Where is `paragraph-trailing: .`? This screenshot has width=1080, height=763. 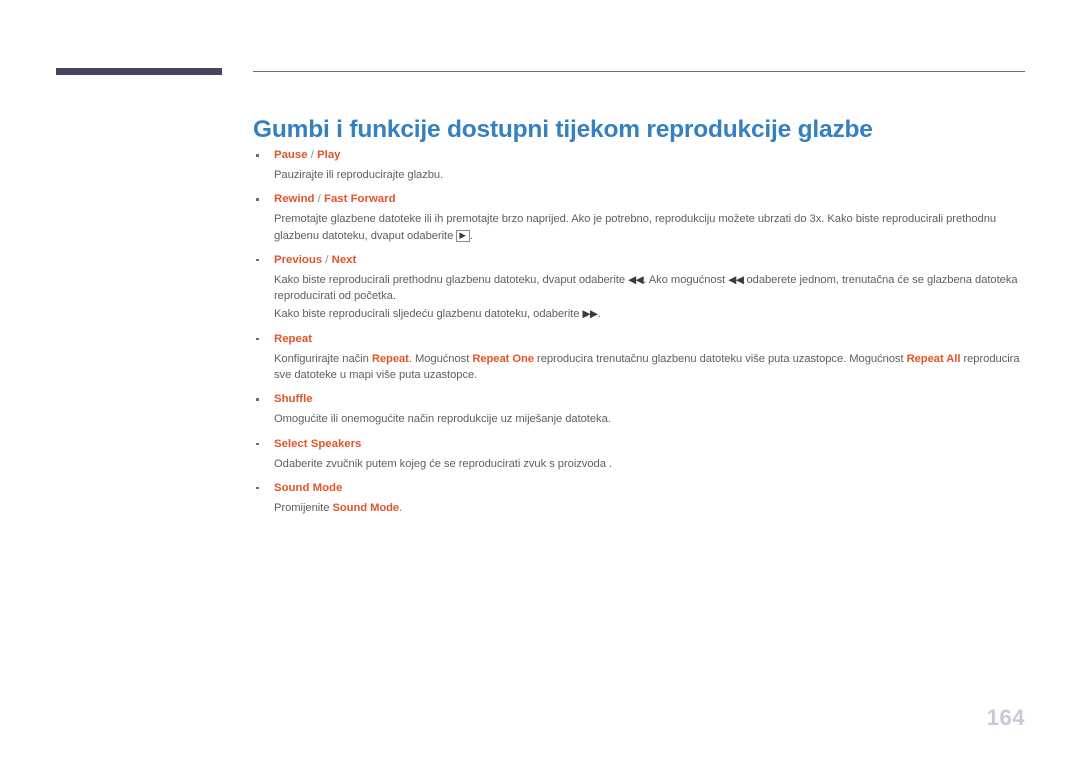 paragraph-trailing: . is located at coordinates (471, 235).